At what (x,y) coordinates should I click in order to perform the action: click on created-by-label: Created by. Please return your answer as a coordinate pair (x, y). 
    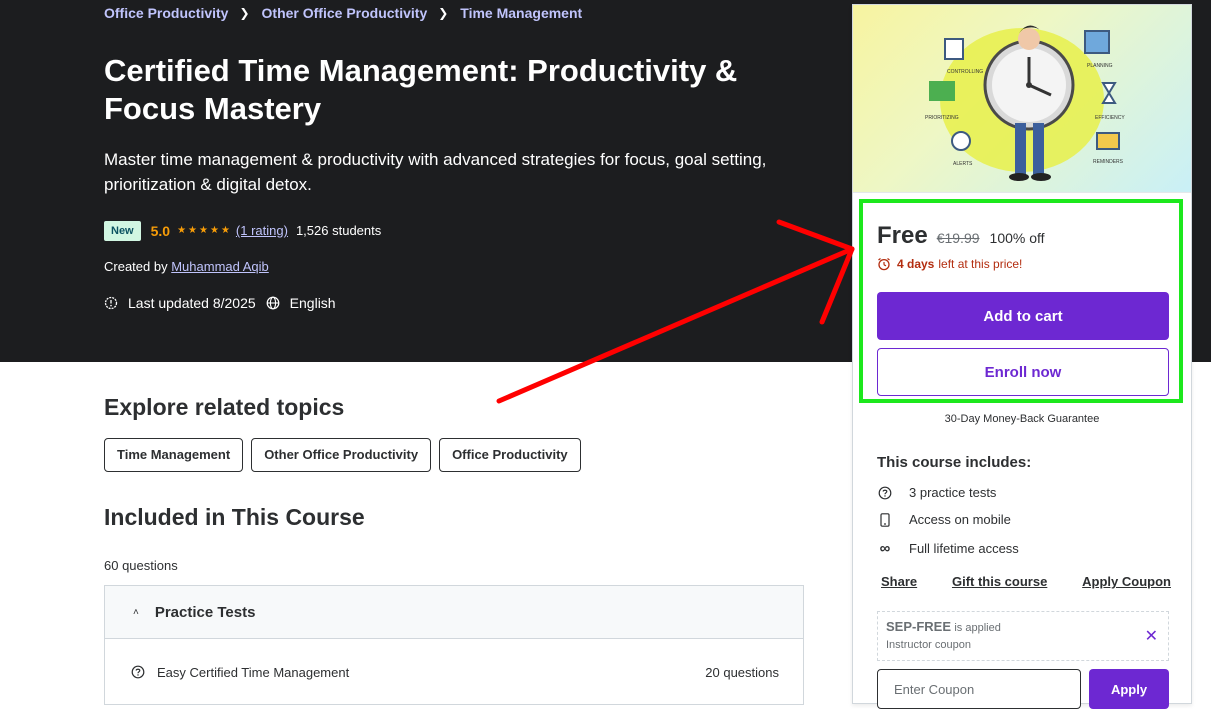
    Looking at the image, I should click on (136, 266).